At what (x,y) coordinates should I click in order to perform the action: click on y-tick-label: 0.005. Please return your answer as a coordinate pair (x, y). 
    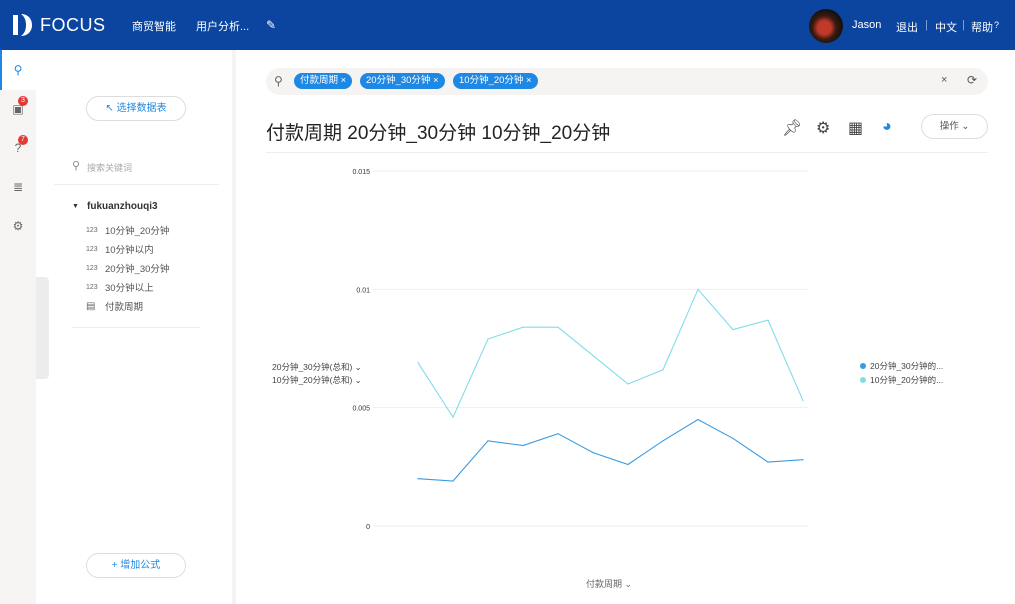
    Looking at the image, I should click on (361, 409).